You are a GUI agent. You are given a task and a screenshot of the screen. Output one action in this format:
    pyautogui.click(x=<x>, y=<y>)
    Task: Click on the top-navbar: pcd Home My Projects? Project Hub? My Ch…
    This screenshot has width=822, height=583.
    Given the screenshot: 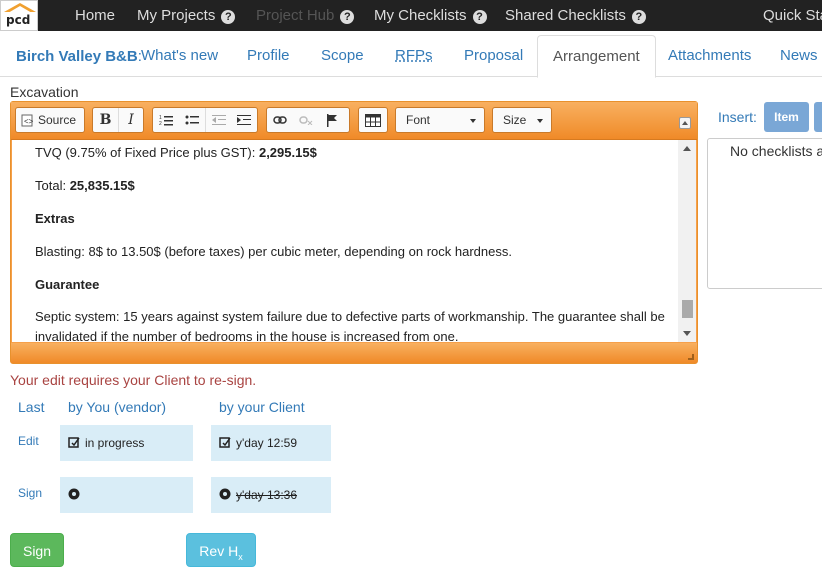 What is the action you would take?
    pyautogui.click(x=411, y=15)
    